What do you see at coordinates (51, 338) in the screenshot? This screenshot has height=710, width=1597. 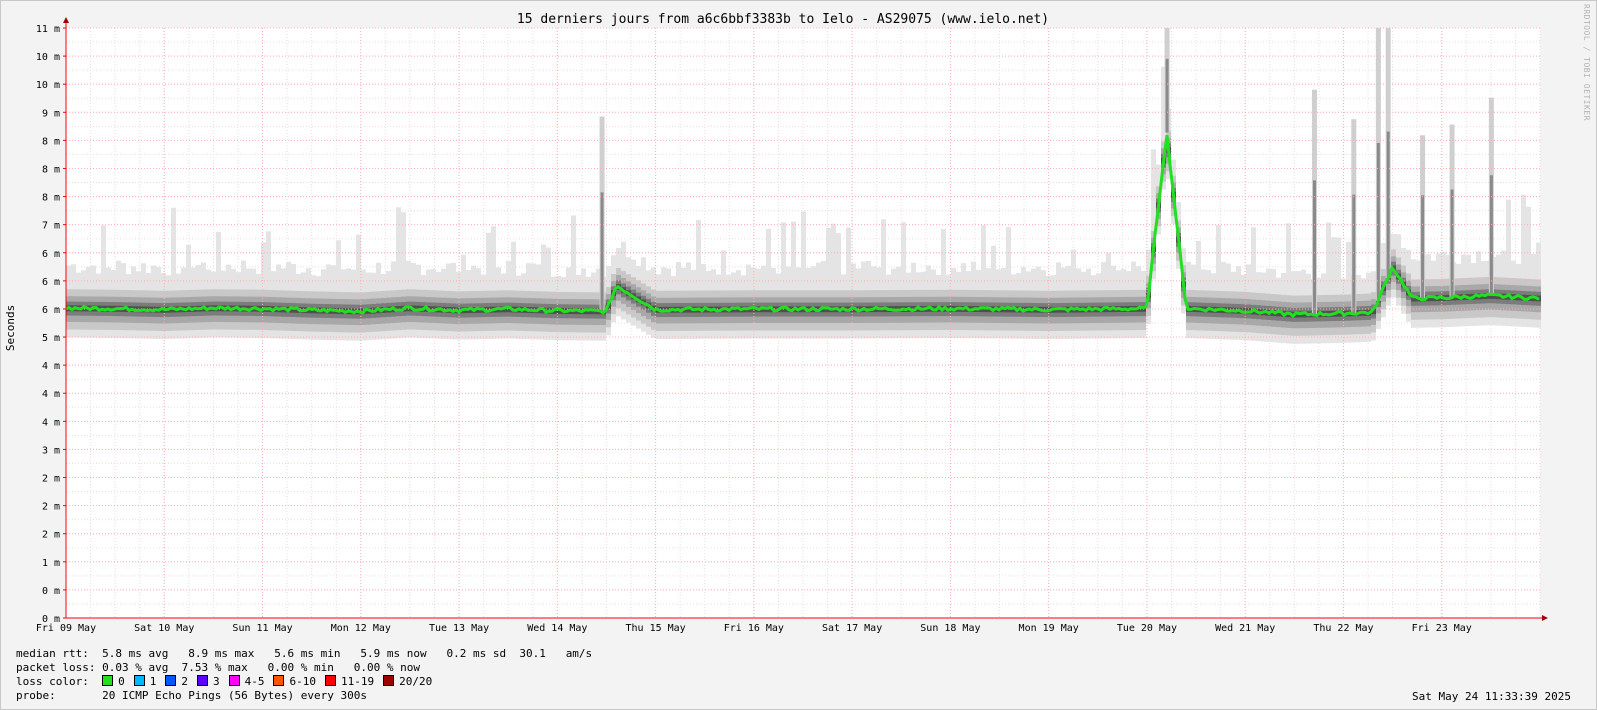 I see `y-tick-label: 5 m` at bounding box center [51, 338].